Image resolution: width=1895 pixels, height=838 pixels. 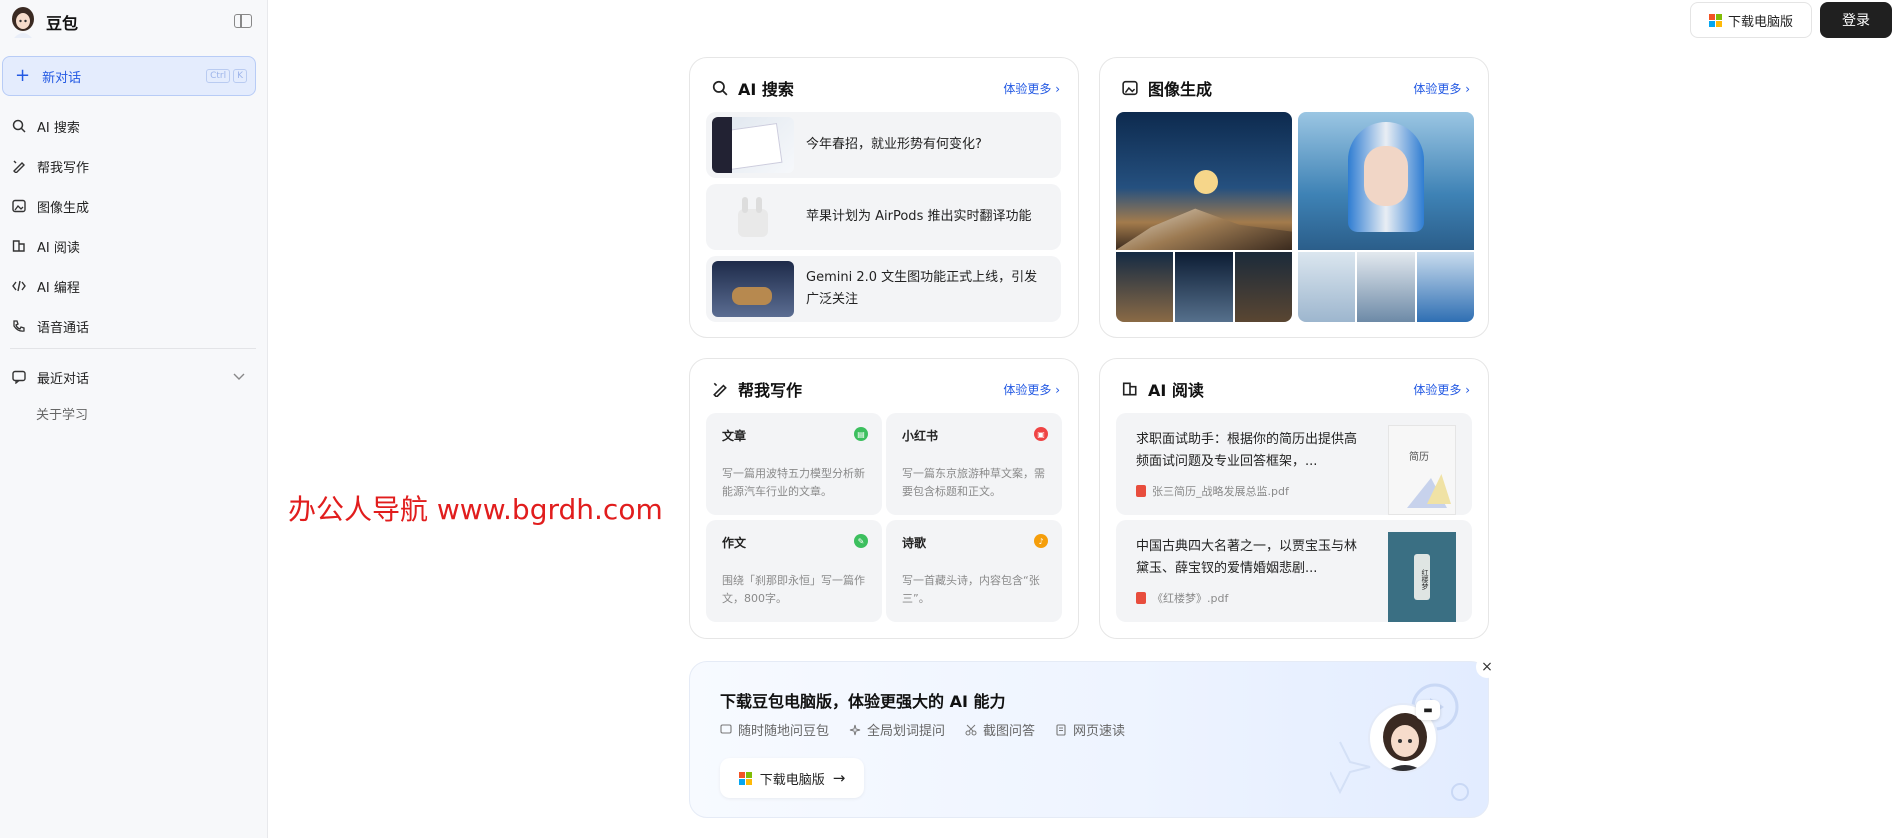 I want to click on sidebar-item-label: AI 阅读, so click(x=58, y=248).